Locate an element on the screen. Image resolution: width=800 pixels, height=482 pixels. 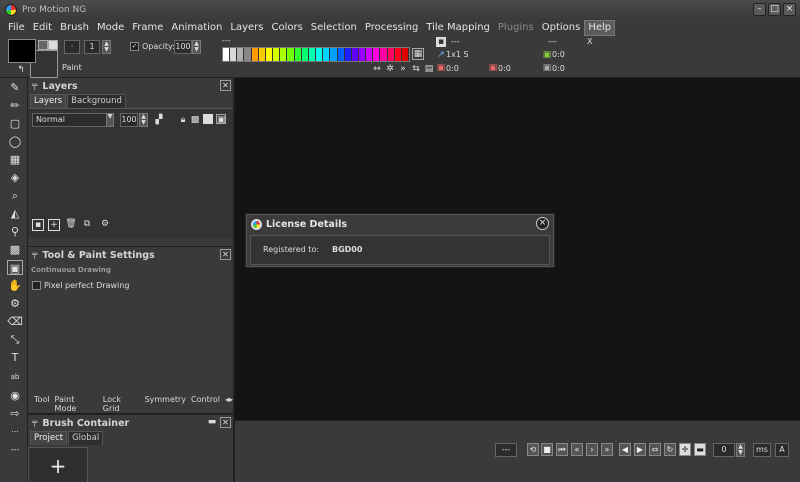
pattern-tool-icon: ▦ is located at coordinates (15, 159).